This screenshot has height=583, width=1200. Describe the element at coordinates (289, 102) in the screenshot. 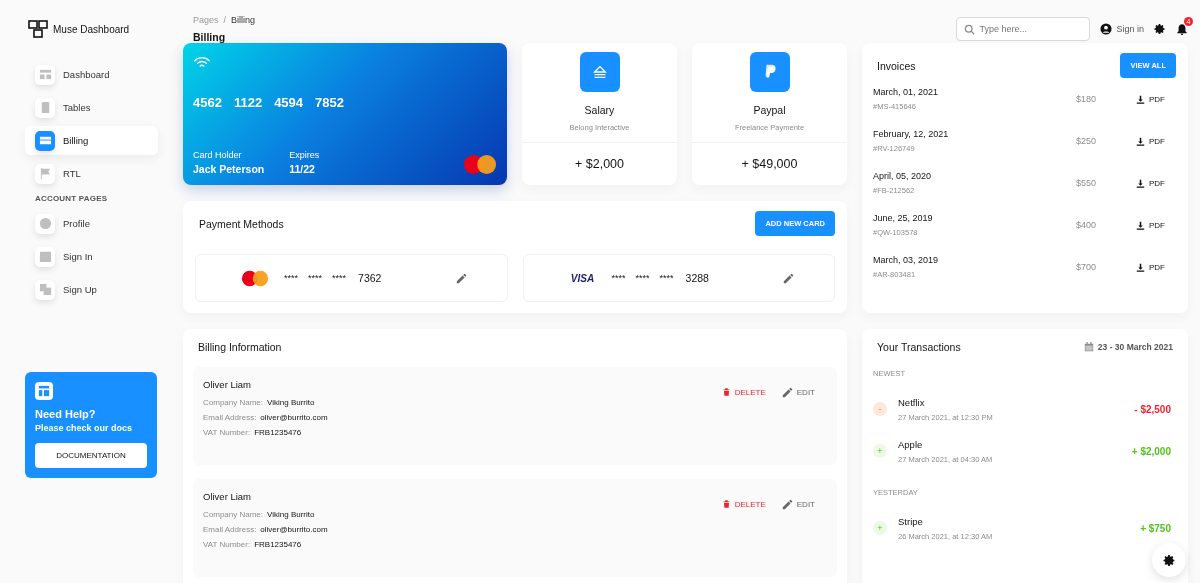

I see `card-number-group: 4594` at that location.